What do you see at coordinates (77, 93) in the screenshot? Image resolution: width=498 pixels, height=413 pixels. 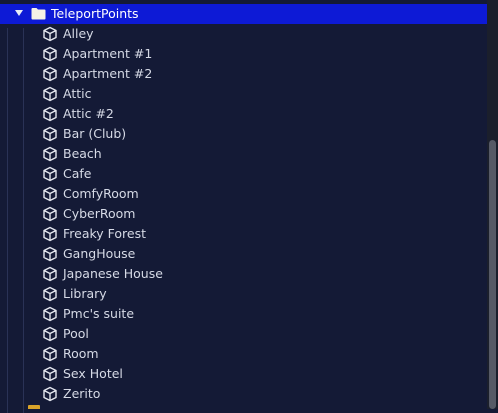 I see `tree-item-label: Attic` at bounding box center [77, 93].